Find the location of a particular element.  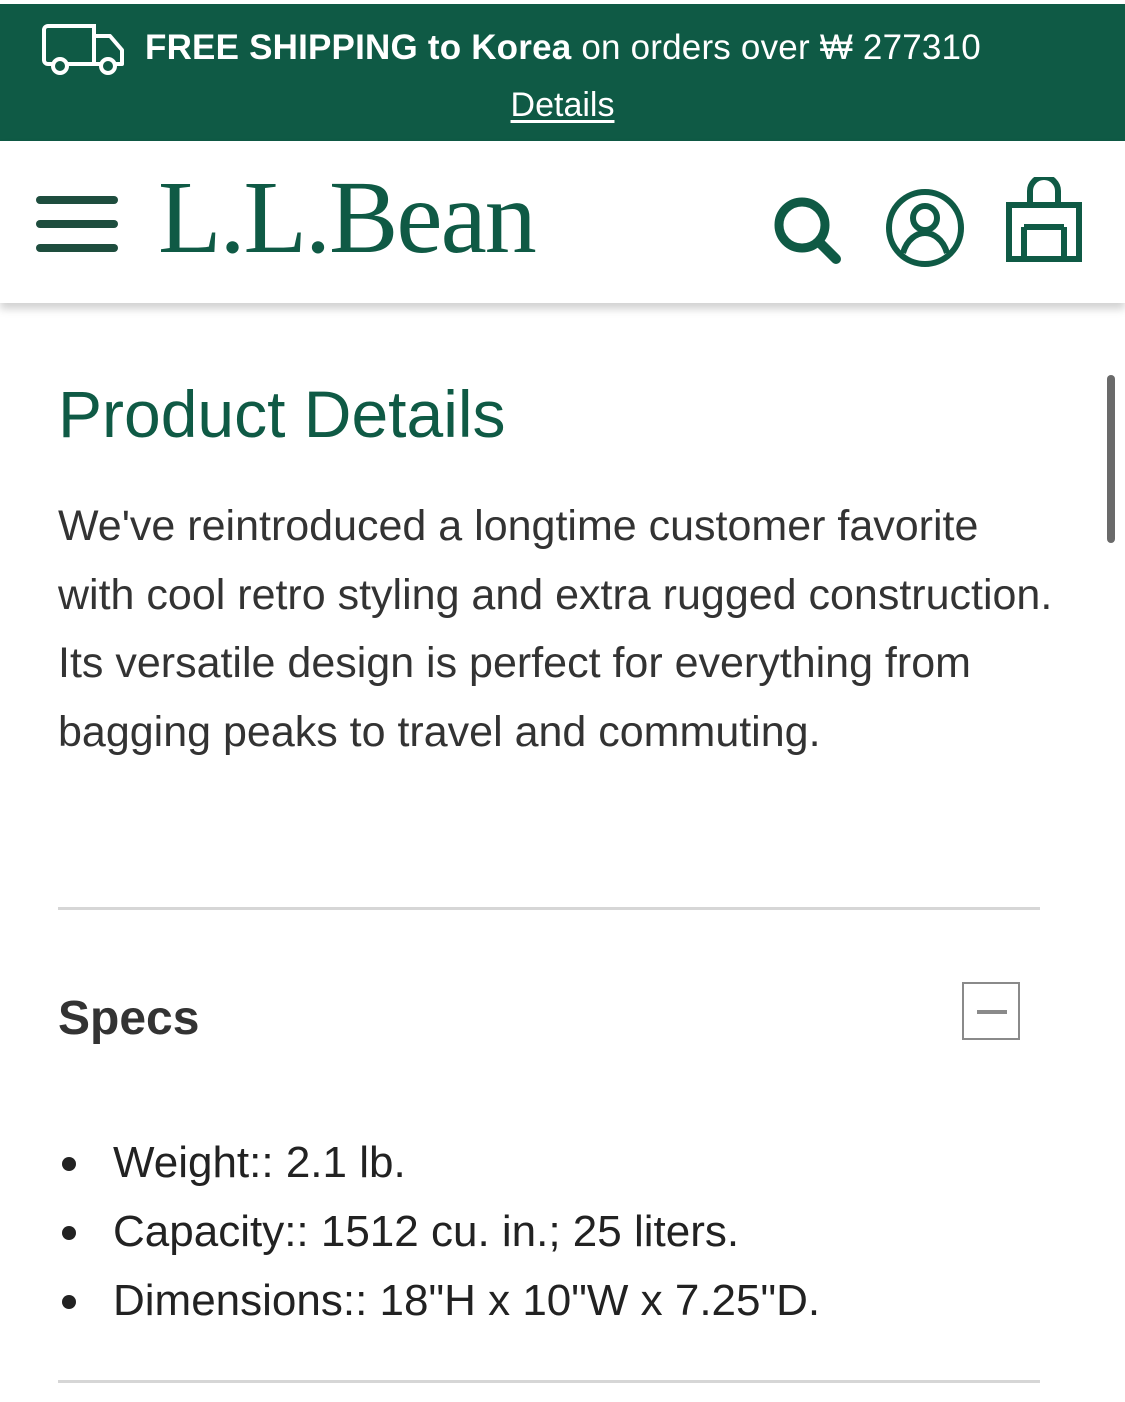

minus-icon is located at coordinates (992, 1012).